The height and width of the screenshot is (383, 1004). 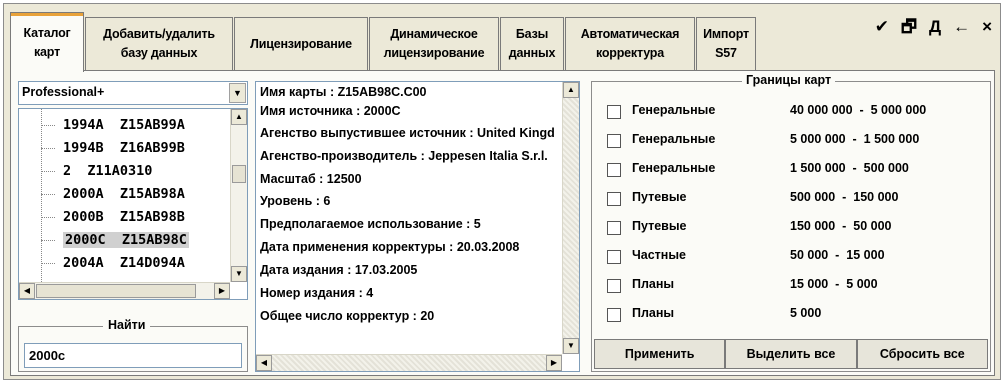 I want to click on tree-item: 1994A Z15AB99A, so click(x=124, y=125).